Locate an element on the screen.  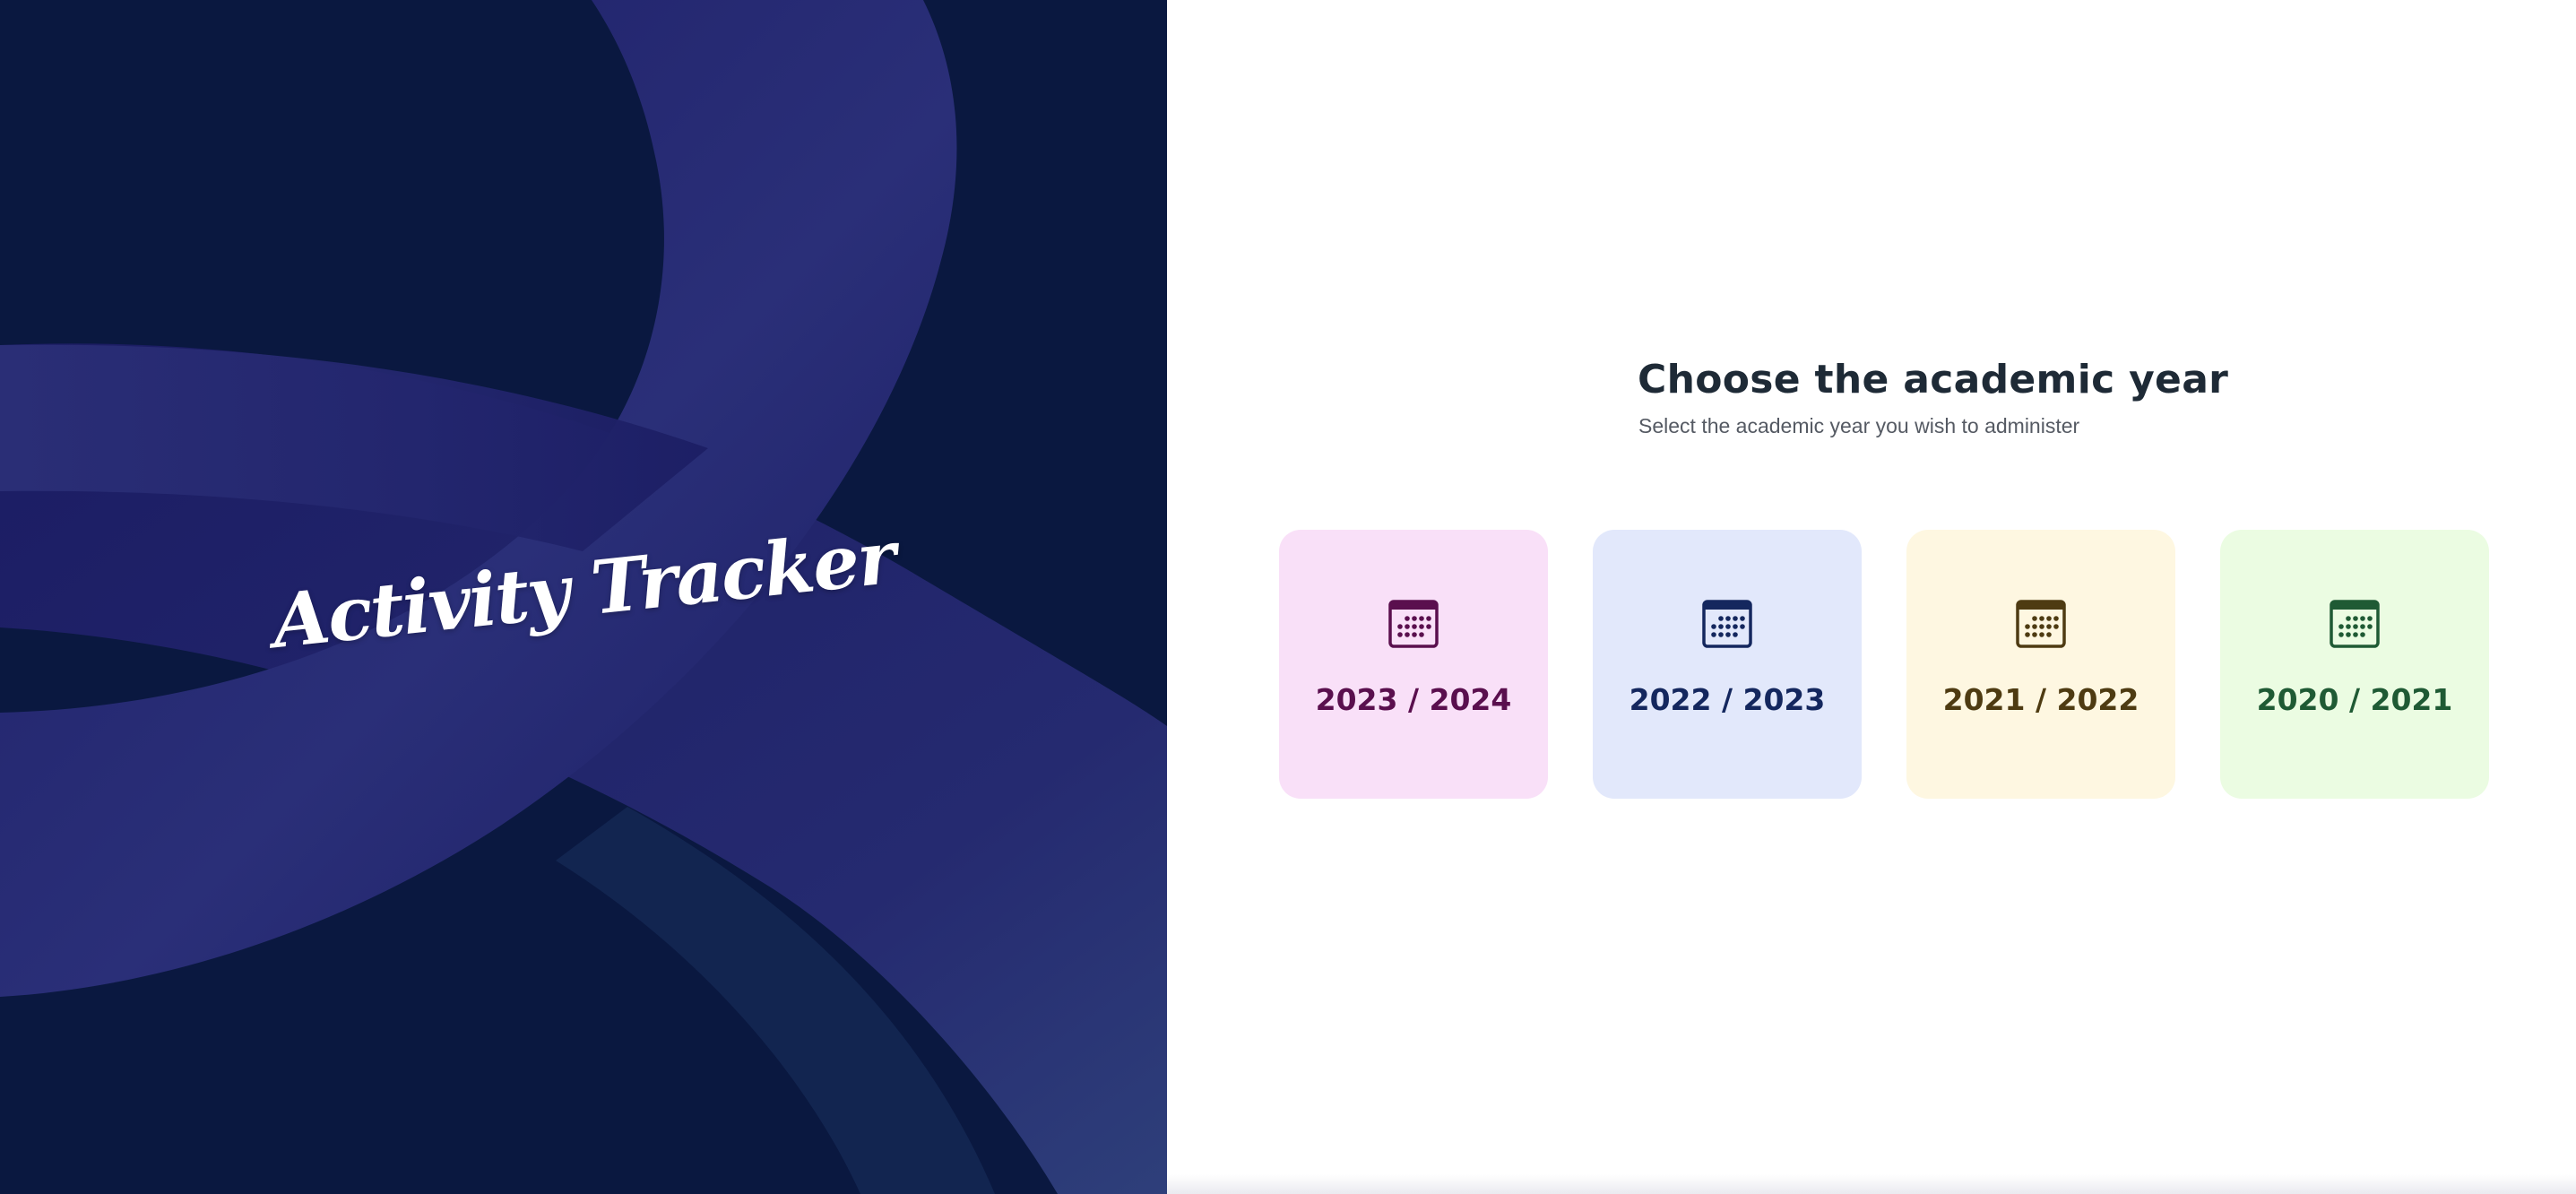
year-card-2020-2021: 2020 / 2021 is located at coordinates (2354, 664).